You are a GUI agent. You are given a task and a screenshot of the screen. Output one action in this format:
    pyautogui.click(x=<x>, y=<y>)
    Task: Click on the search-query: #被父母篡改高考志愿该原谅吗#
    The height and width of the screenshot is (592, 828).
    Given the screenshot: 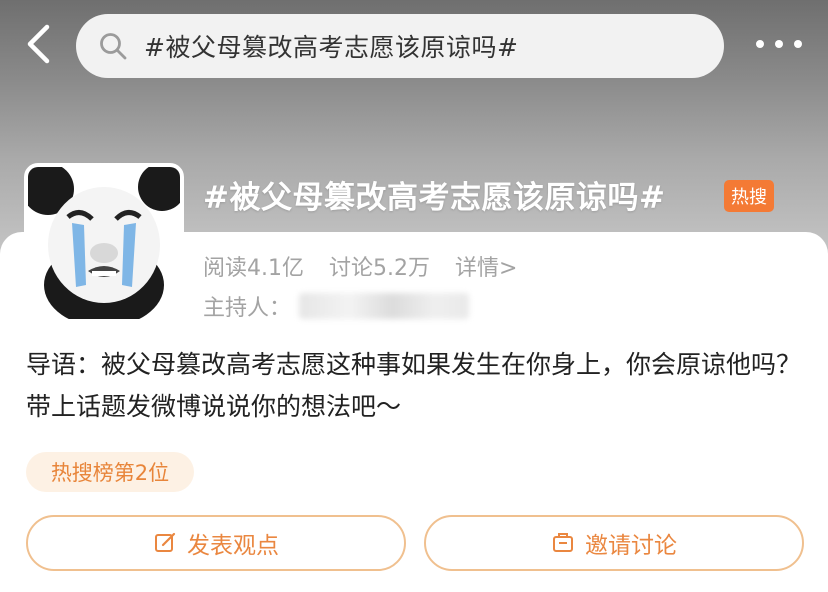 What is the action you would take?
    pyautogui.click(x=331, y=47)
    